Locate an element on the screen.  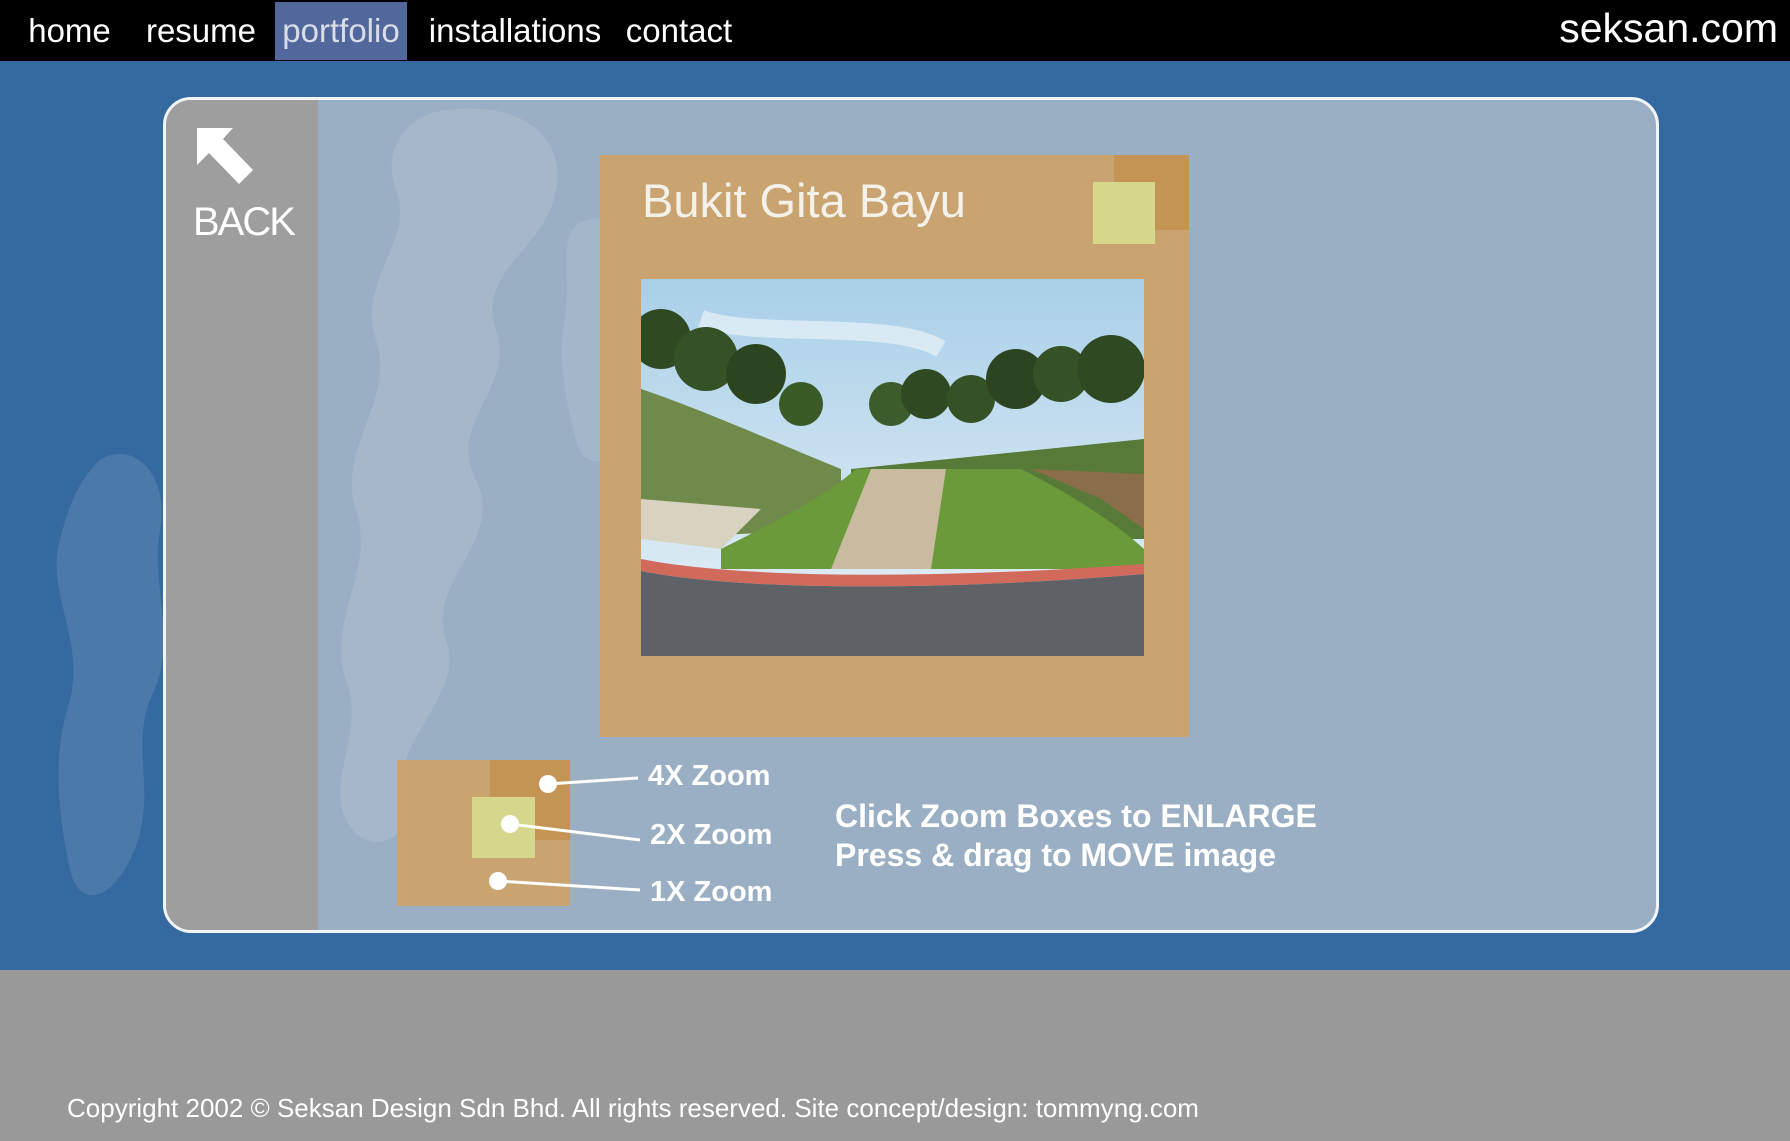
instructions-line-2: Press & drag to MOVE image is located at coordinates (1056, 855).